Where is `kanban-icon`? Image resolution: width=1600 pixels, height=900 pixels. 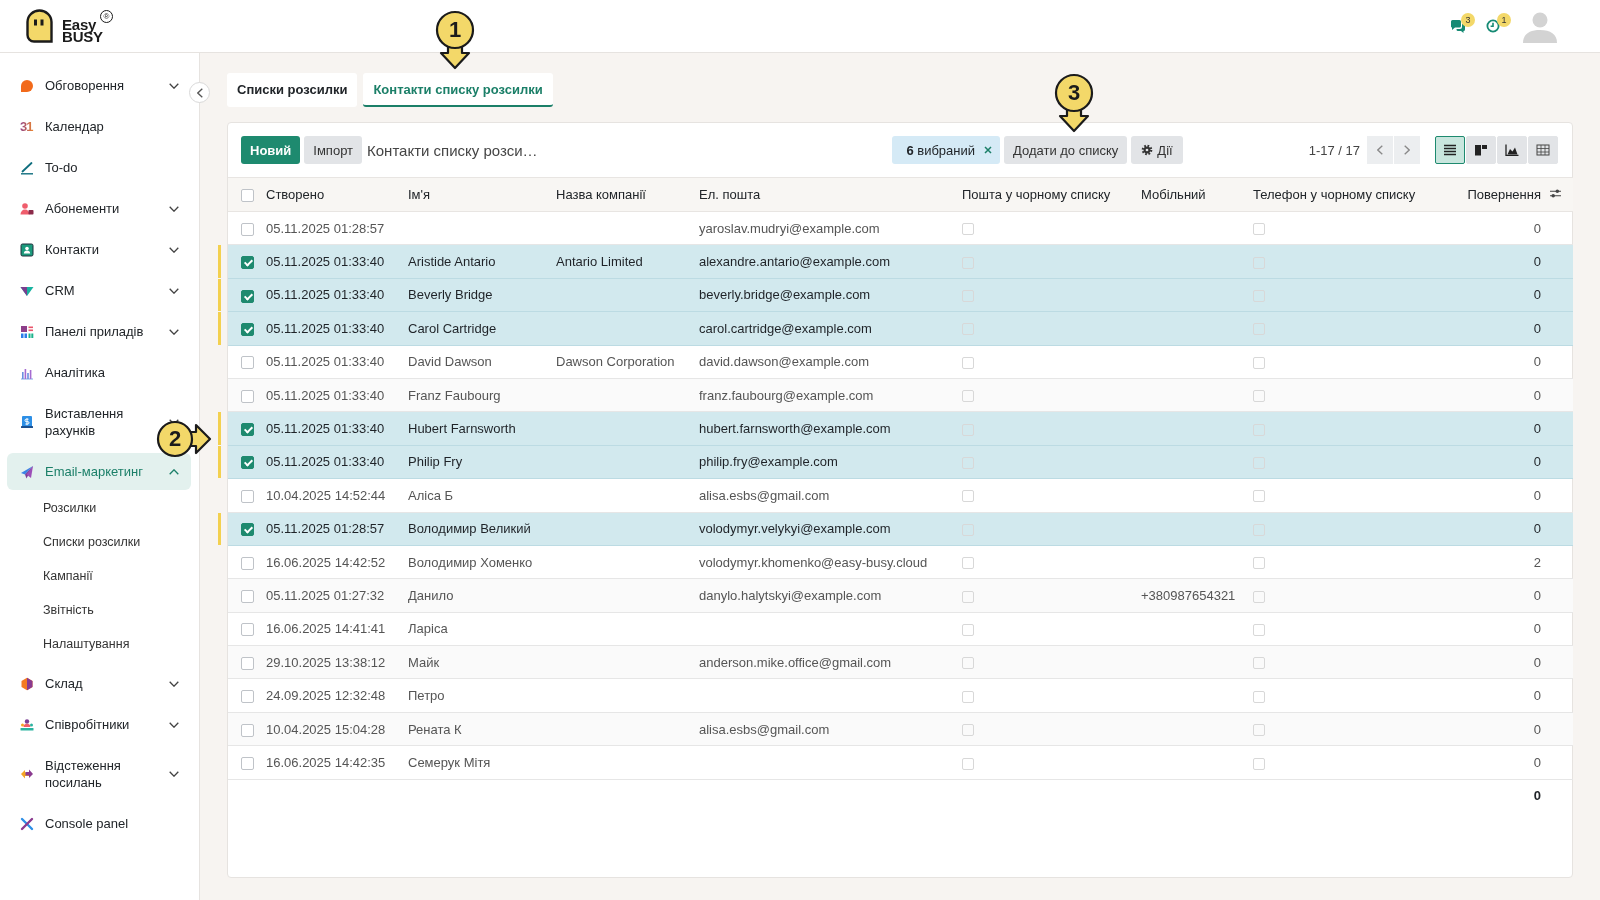 kanban-icon is located at coordinates (1481, 150).